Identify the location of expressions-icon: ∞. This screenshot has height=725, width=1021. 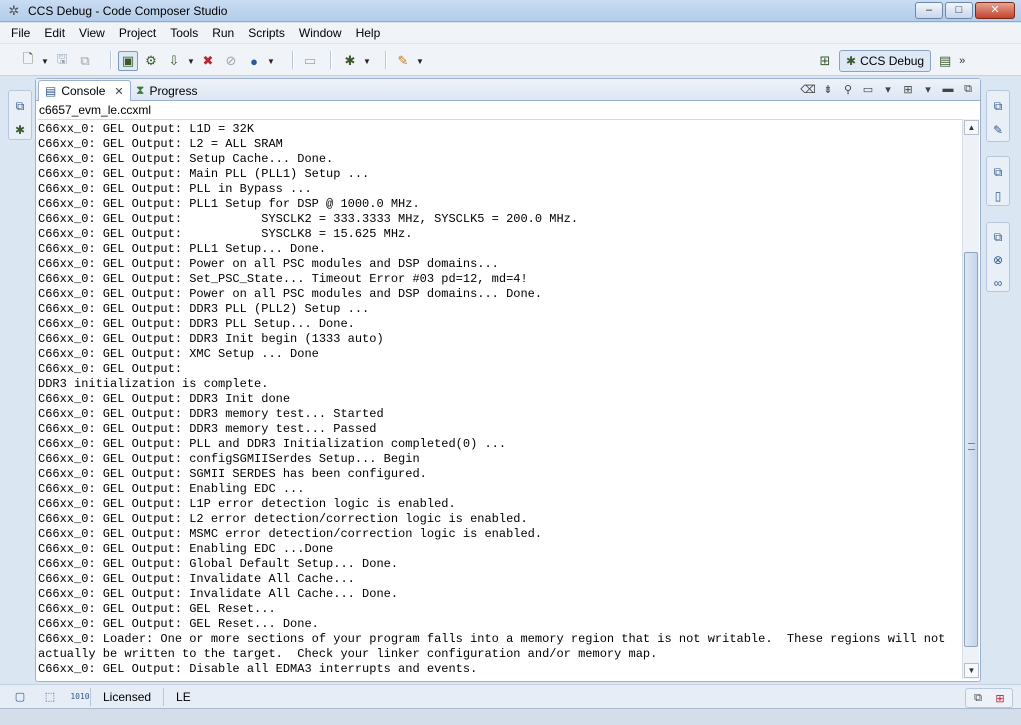
(998, 282).